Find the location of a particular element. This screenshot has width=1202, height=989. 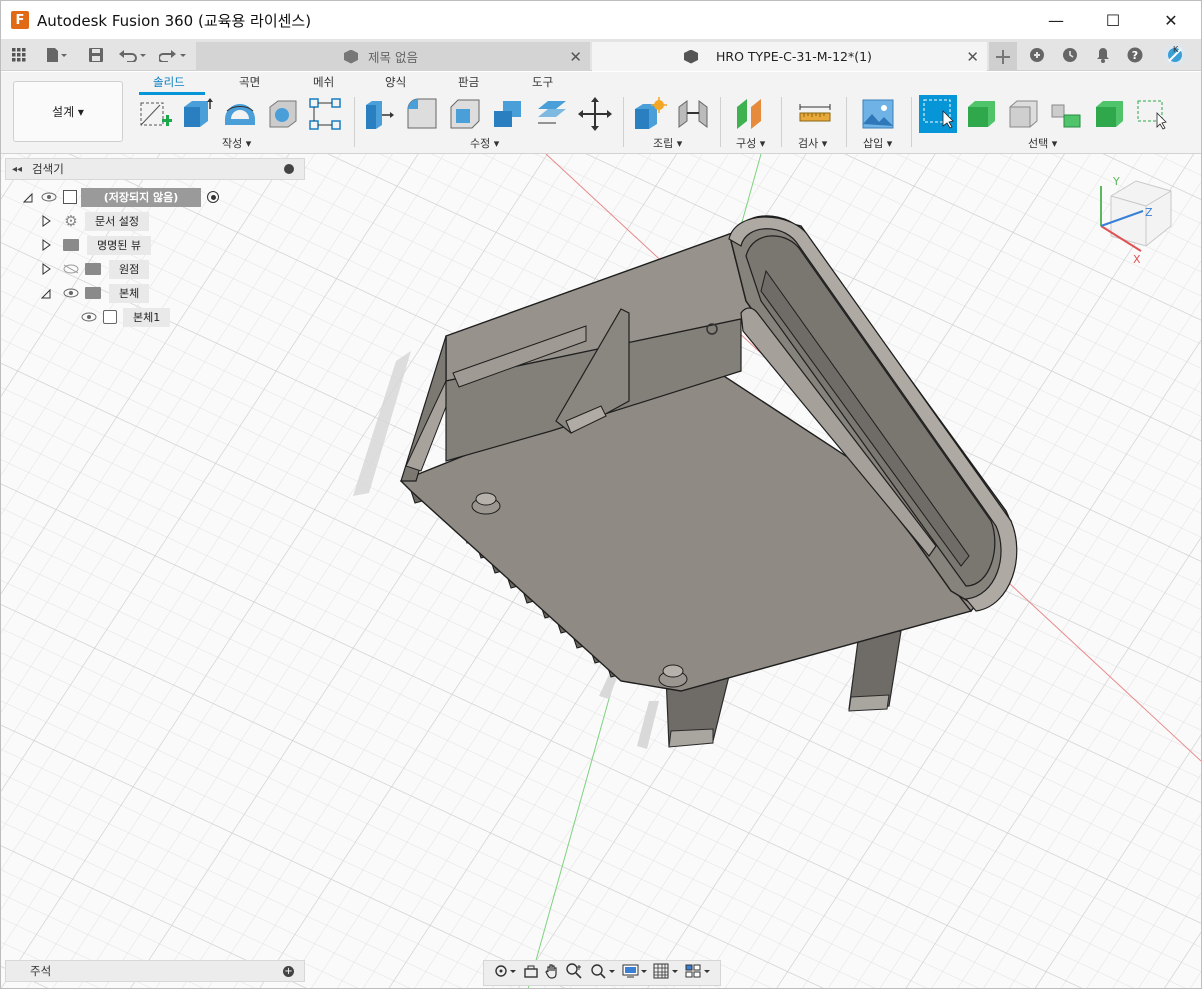

viewports-icon is located at coordinates (698, 973).